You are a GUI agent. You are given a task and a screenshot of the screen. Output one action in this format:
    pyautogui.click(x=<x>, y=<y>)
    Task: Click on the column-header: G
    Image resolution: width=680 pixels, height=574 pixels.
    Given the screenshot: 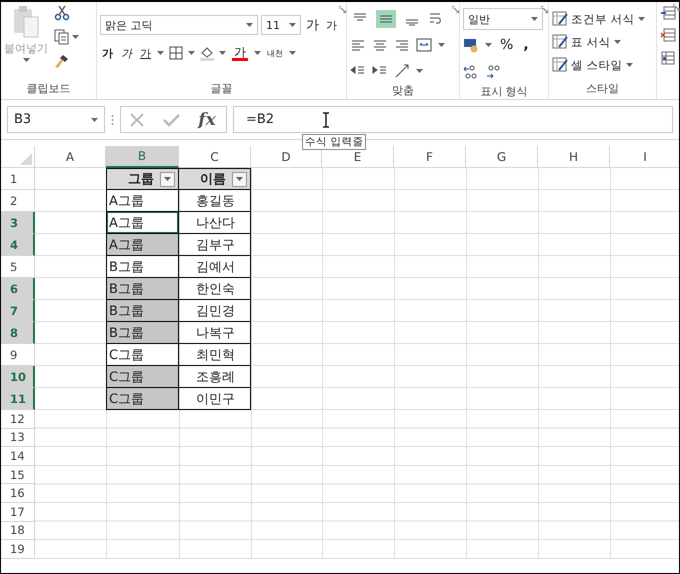 What is the action you would take?
    pyautogui.click(x=502, y=157)
    